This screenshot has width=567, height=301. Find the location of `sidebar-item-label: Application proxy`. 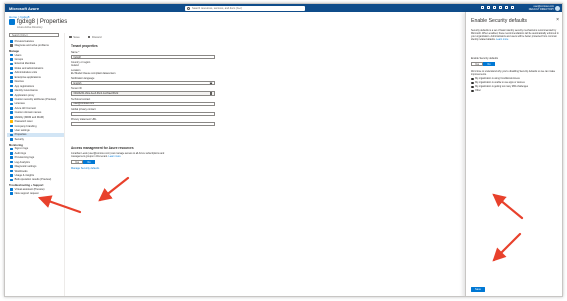

sidebar-item-label: Application proxy is located at coordinates (24, 95).